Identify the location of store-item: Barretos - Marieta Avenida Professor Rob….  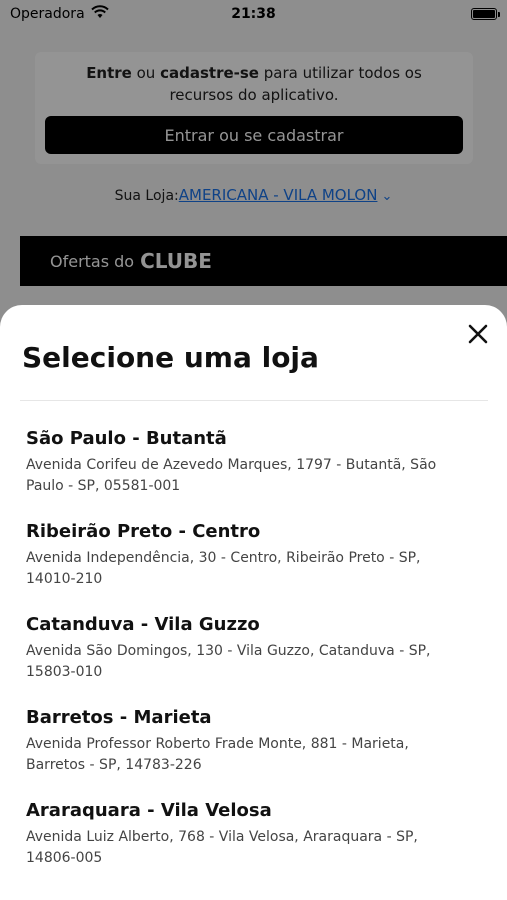
(246, 752).